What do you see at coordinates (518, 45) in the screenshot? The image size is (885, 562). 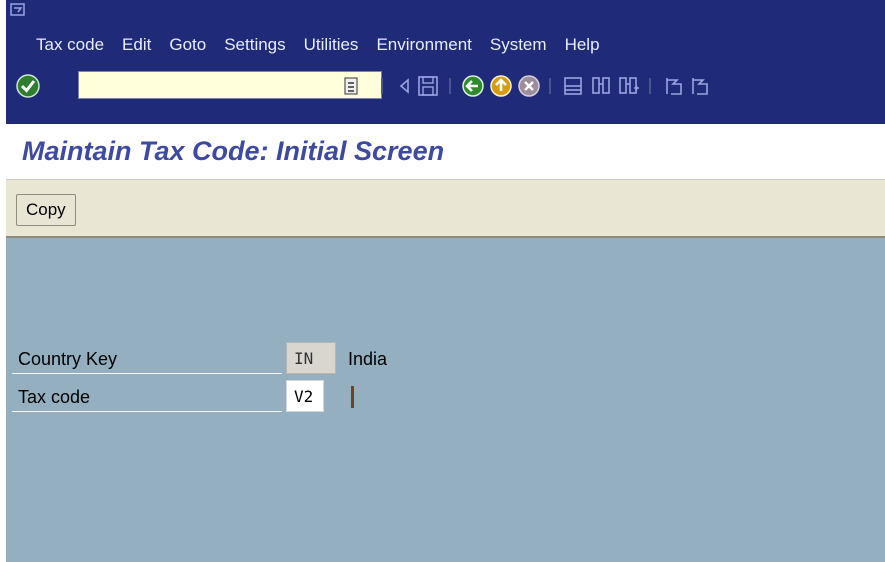 I see `menu-system: System` at bounding box center [518, 45].